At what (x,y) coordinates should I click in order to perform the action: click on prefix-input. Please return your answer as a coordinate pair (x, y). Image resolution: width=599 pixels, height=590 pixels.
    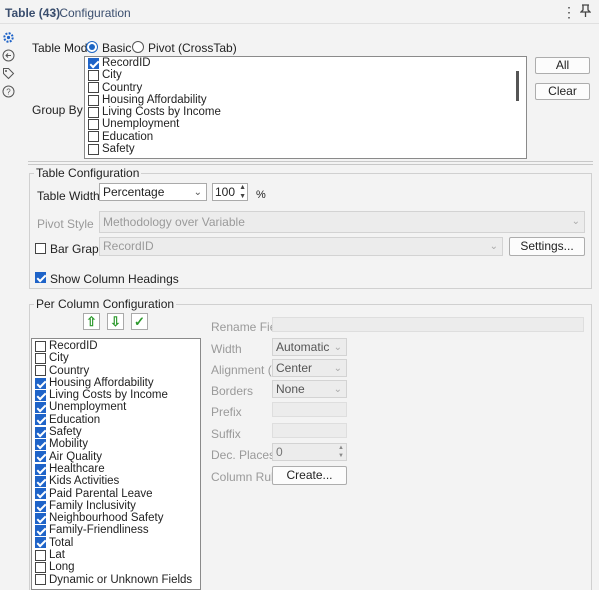
    Looking at the image, I should click on (309, 409).